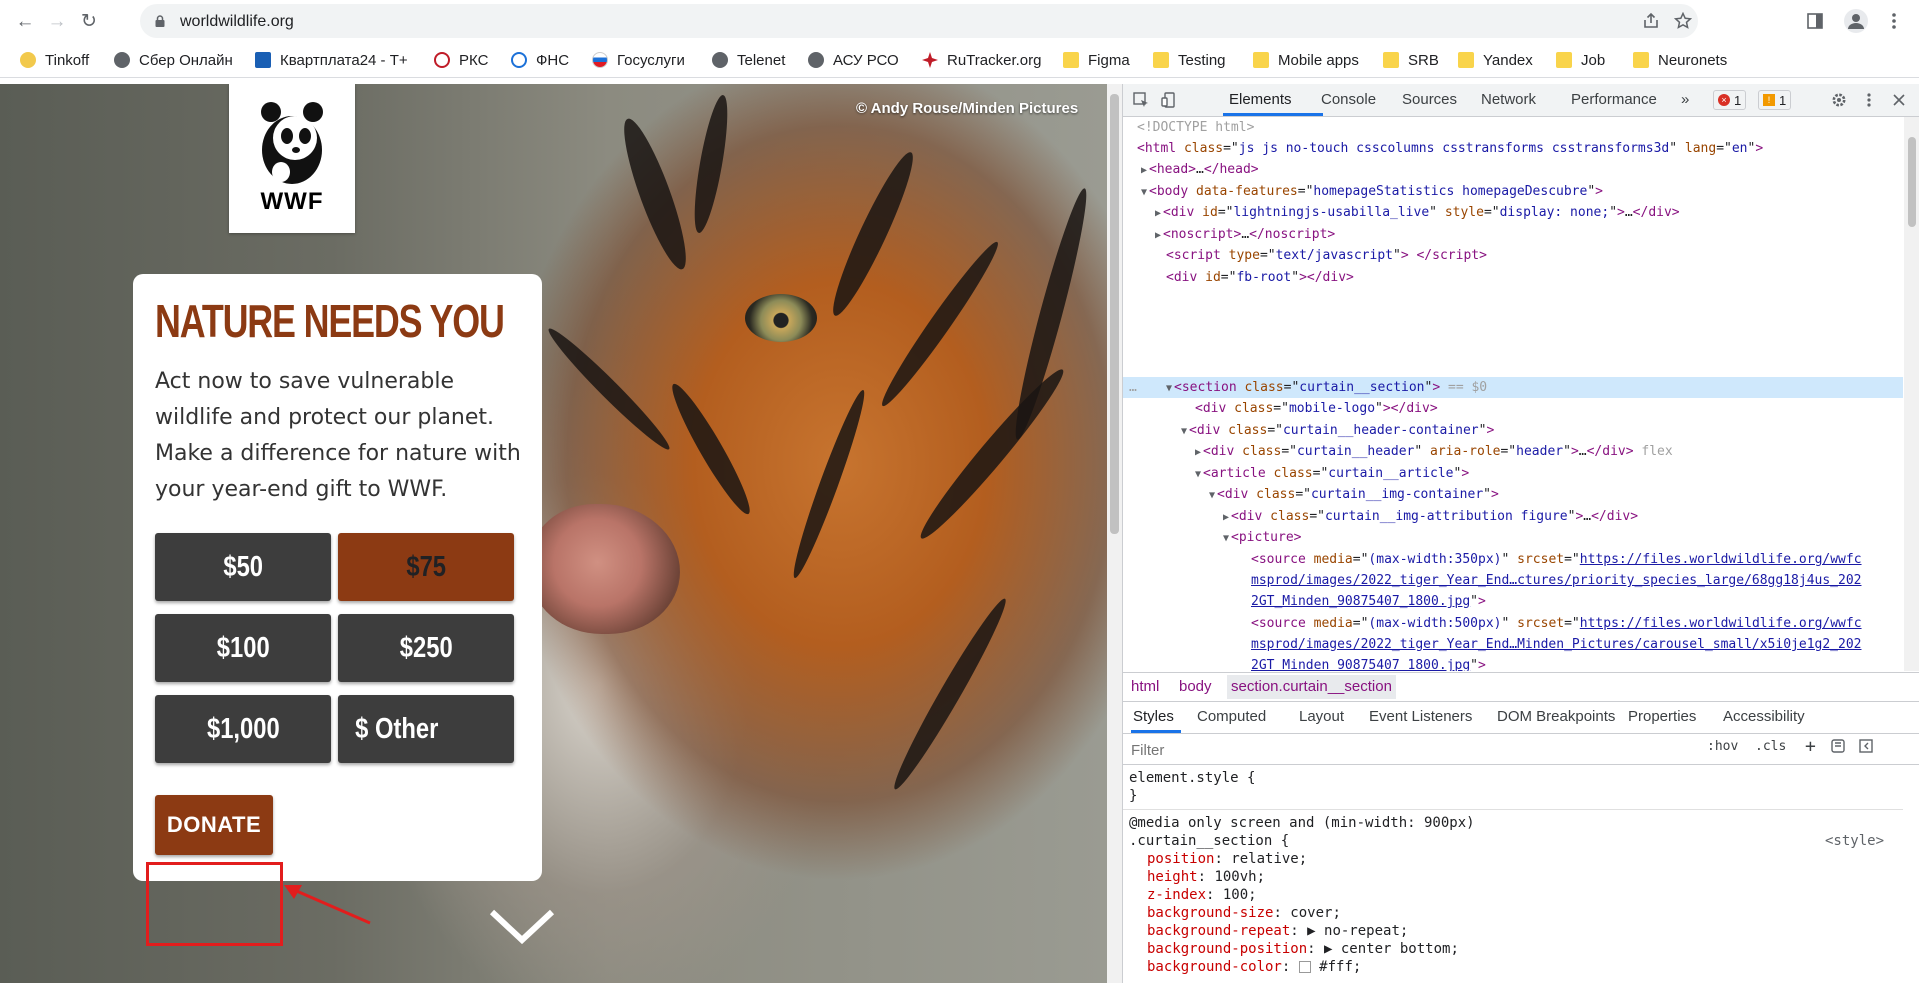  What do you see at coordinates (1206, 877) in the screenshot?
I see `style-property: height: 100vh;` at bounding box center [1206, 877].